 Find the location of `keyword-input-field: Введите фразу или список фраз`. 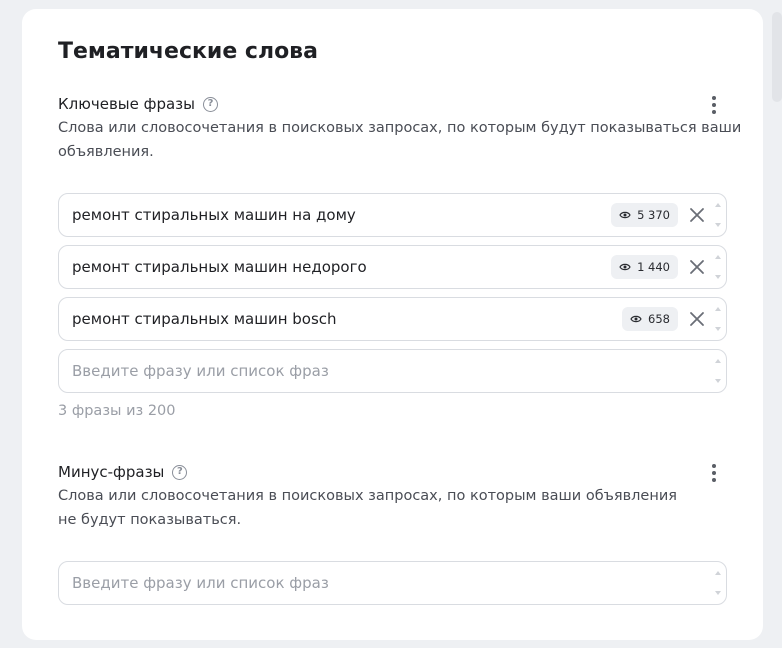

keyword-input-field: Введите фразу или список фраз is located at coordinates (392, 371).